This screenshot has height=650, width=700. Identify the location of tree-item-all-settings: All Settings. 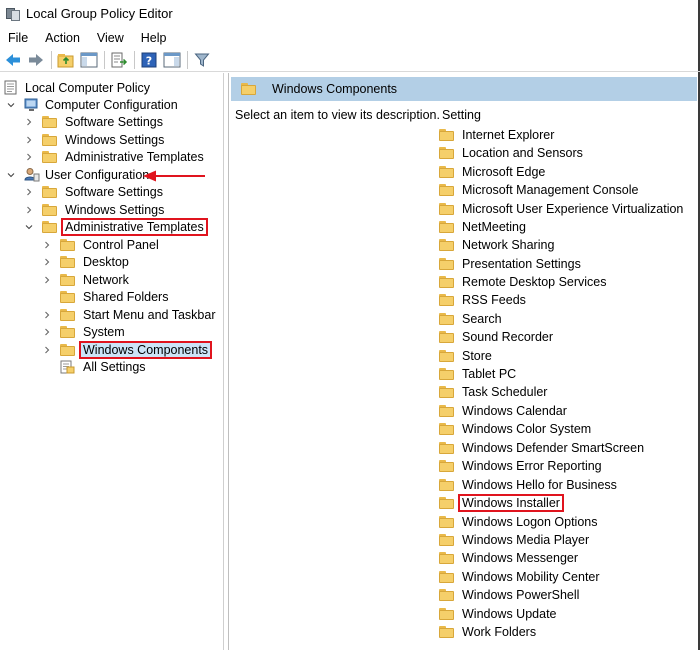
(95, 366).